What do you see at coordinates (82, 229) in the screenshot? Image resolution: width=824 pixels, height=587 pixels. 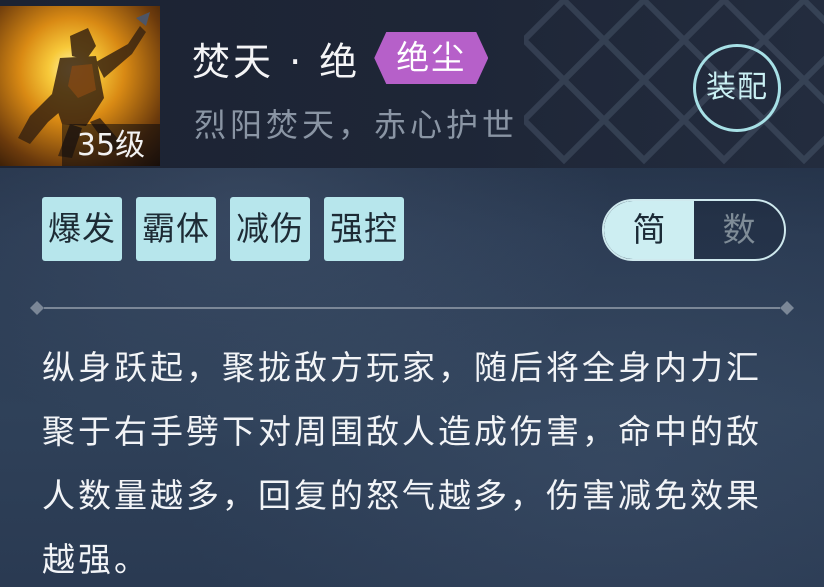 I see `skill-tag: 爆发` at bounding box center [82, 229].